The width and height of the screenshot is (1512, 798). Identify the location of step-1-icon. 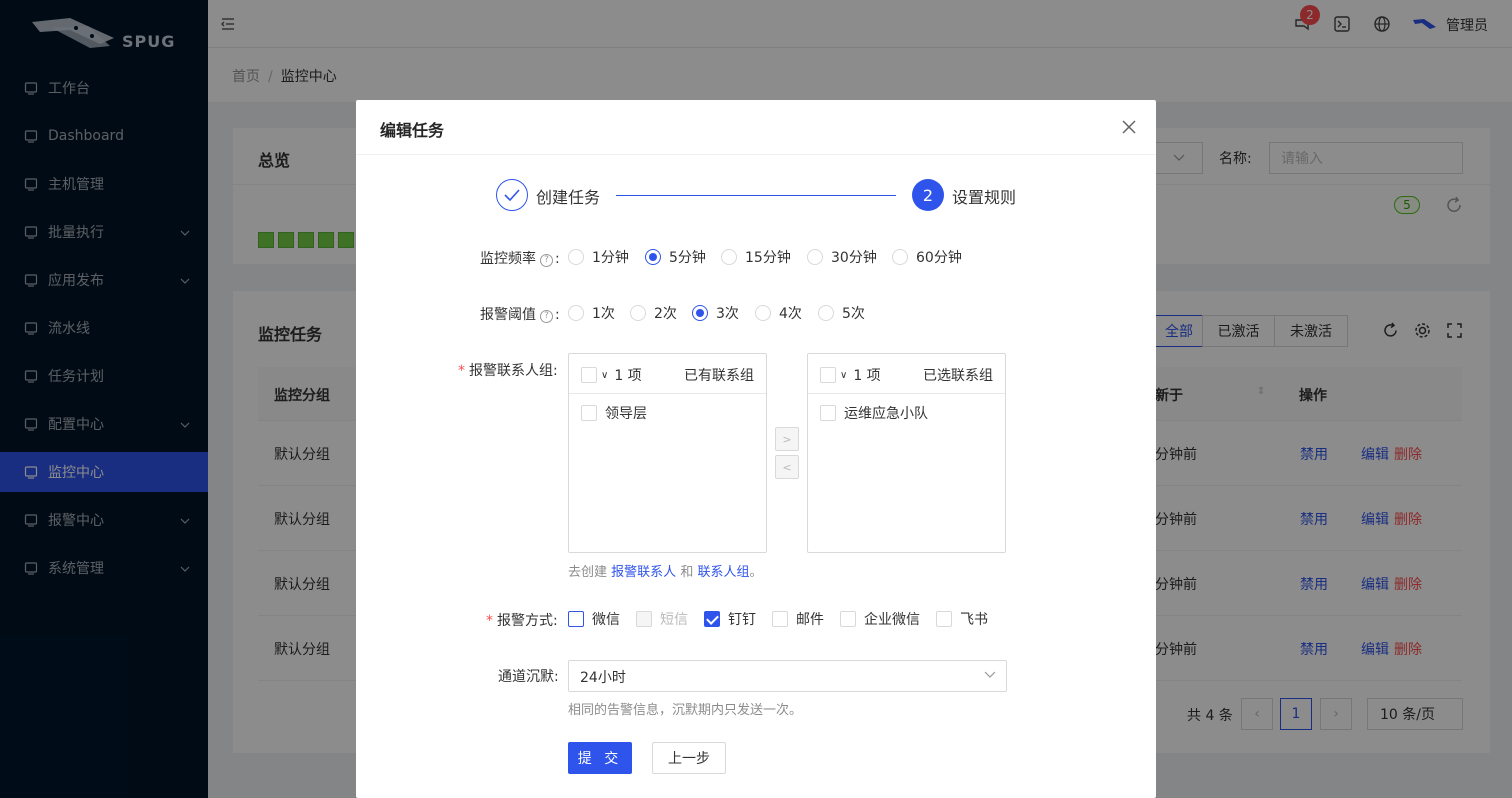
(512, 195).